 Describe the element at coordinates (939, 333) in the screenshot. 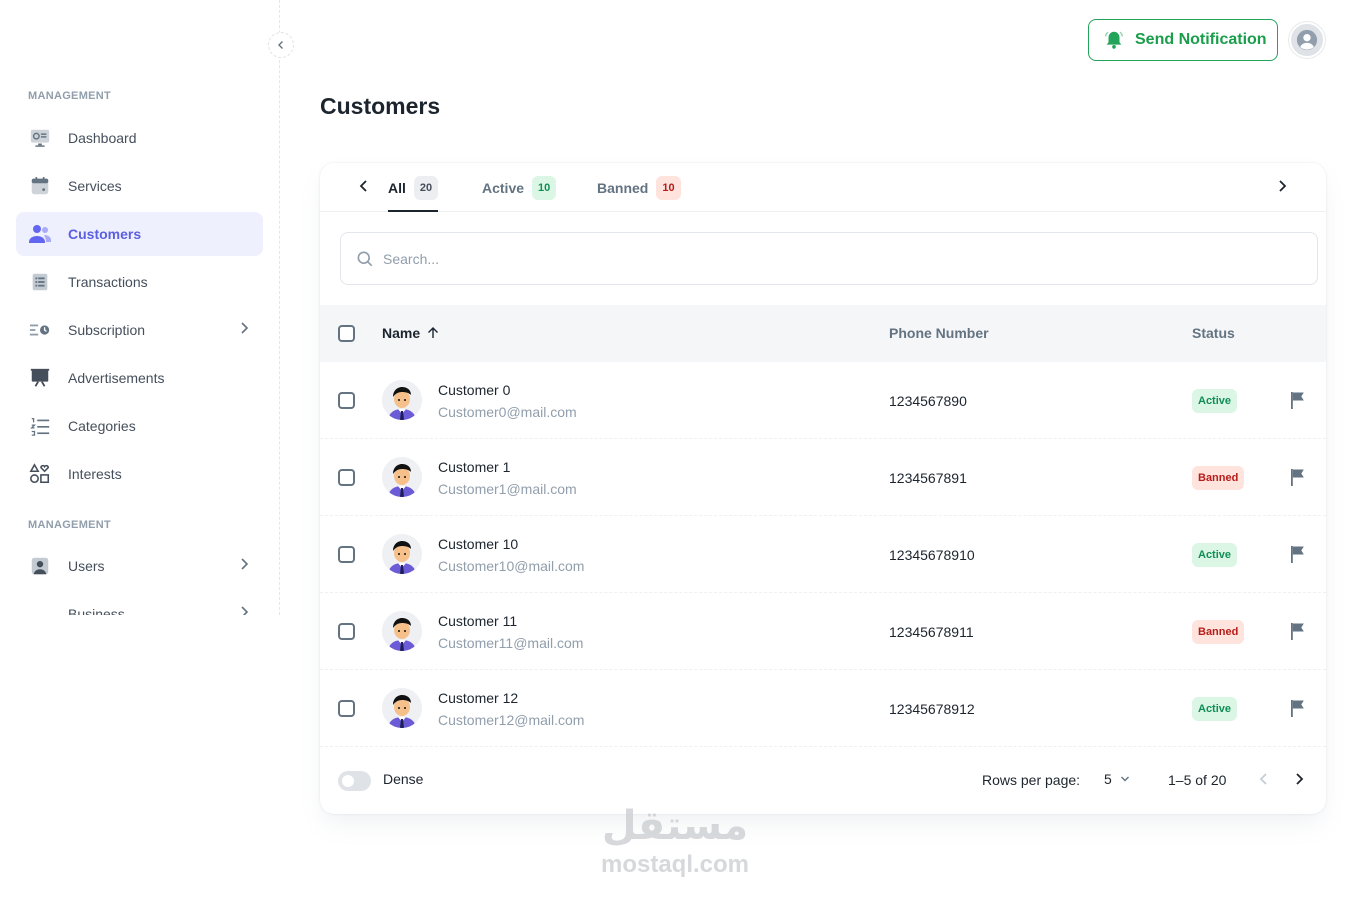

I see `phone-column-header: Phone Number` at that location.